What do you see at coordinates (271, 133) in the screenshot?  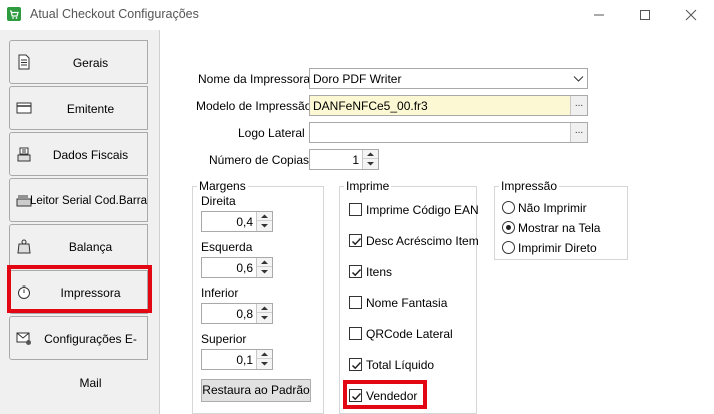 I see `logo-lateral-label: Logo Lateral` at bounding box center [271, 133].